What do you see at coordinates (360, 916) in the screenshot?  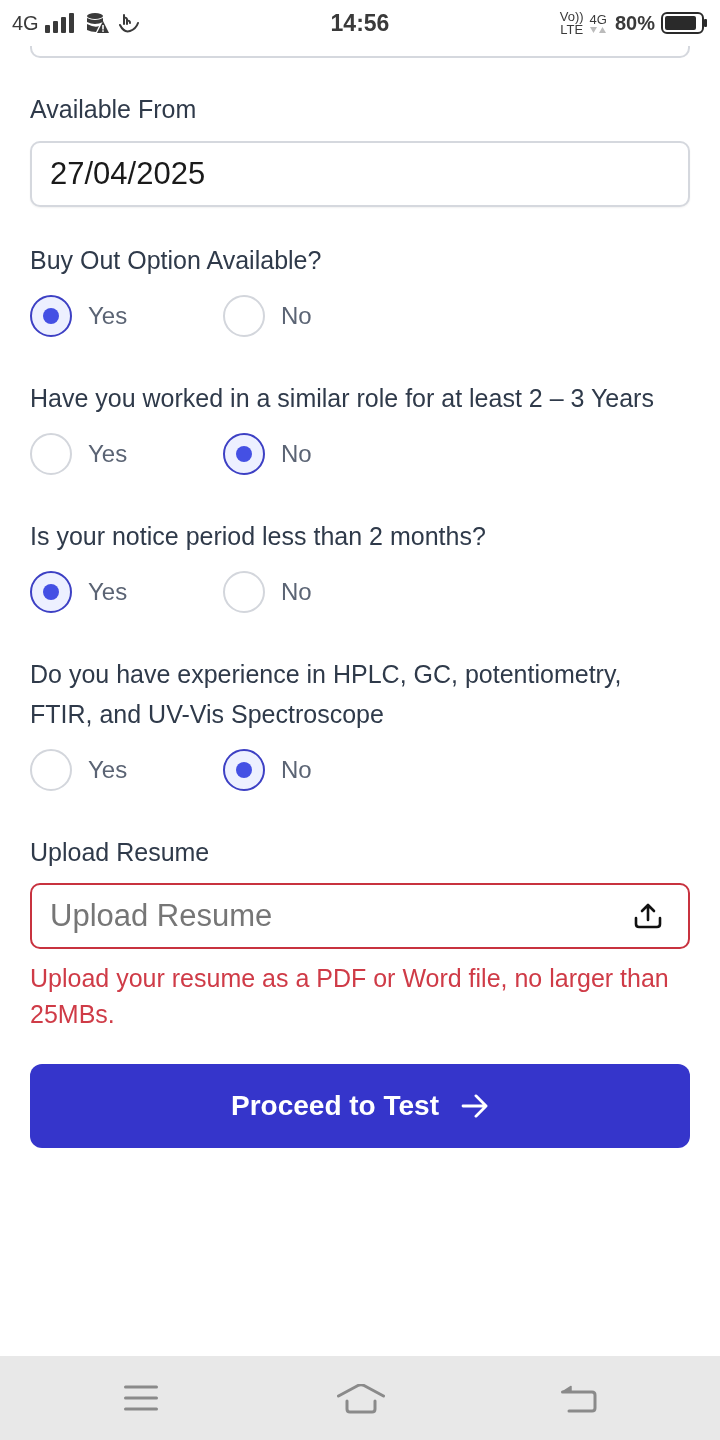 I see `upload-field: Upload Resume` at bounding box center [360, 916].